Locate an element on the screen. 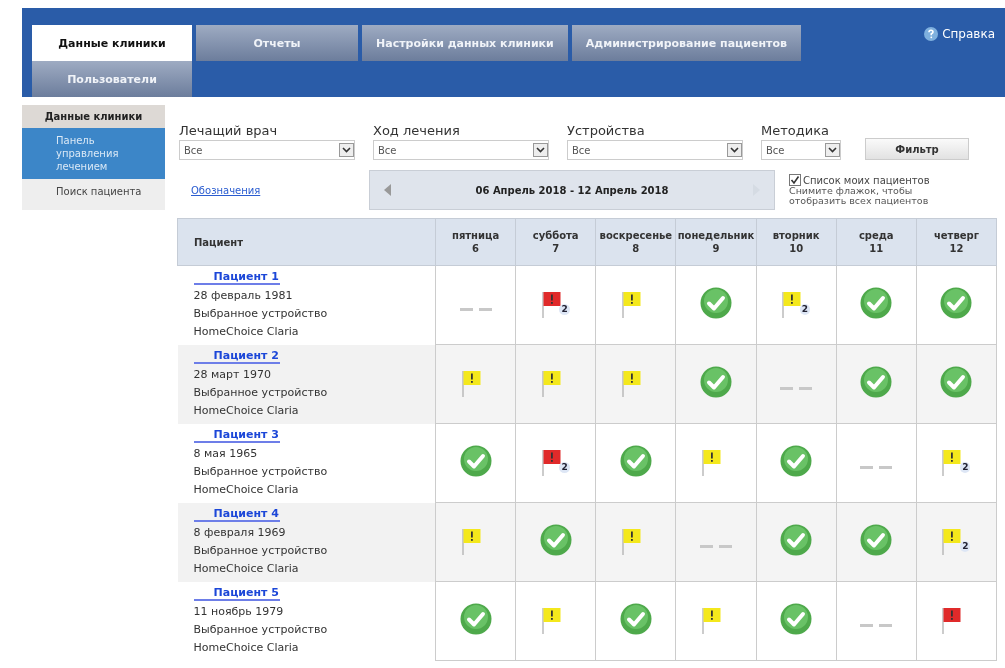 The image size is (1005, 668). birth-date: 8 февраля 1969 is located at coordinates (240, 532).